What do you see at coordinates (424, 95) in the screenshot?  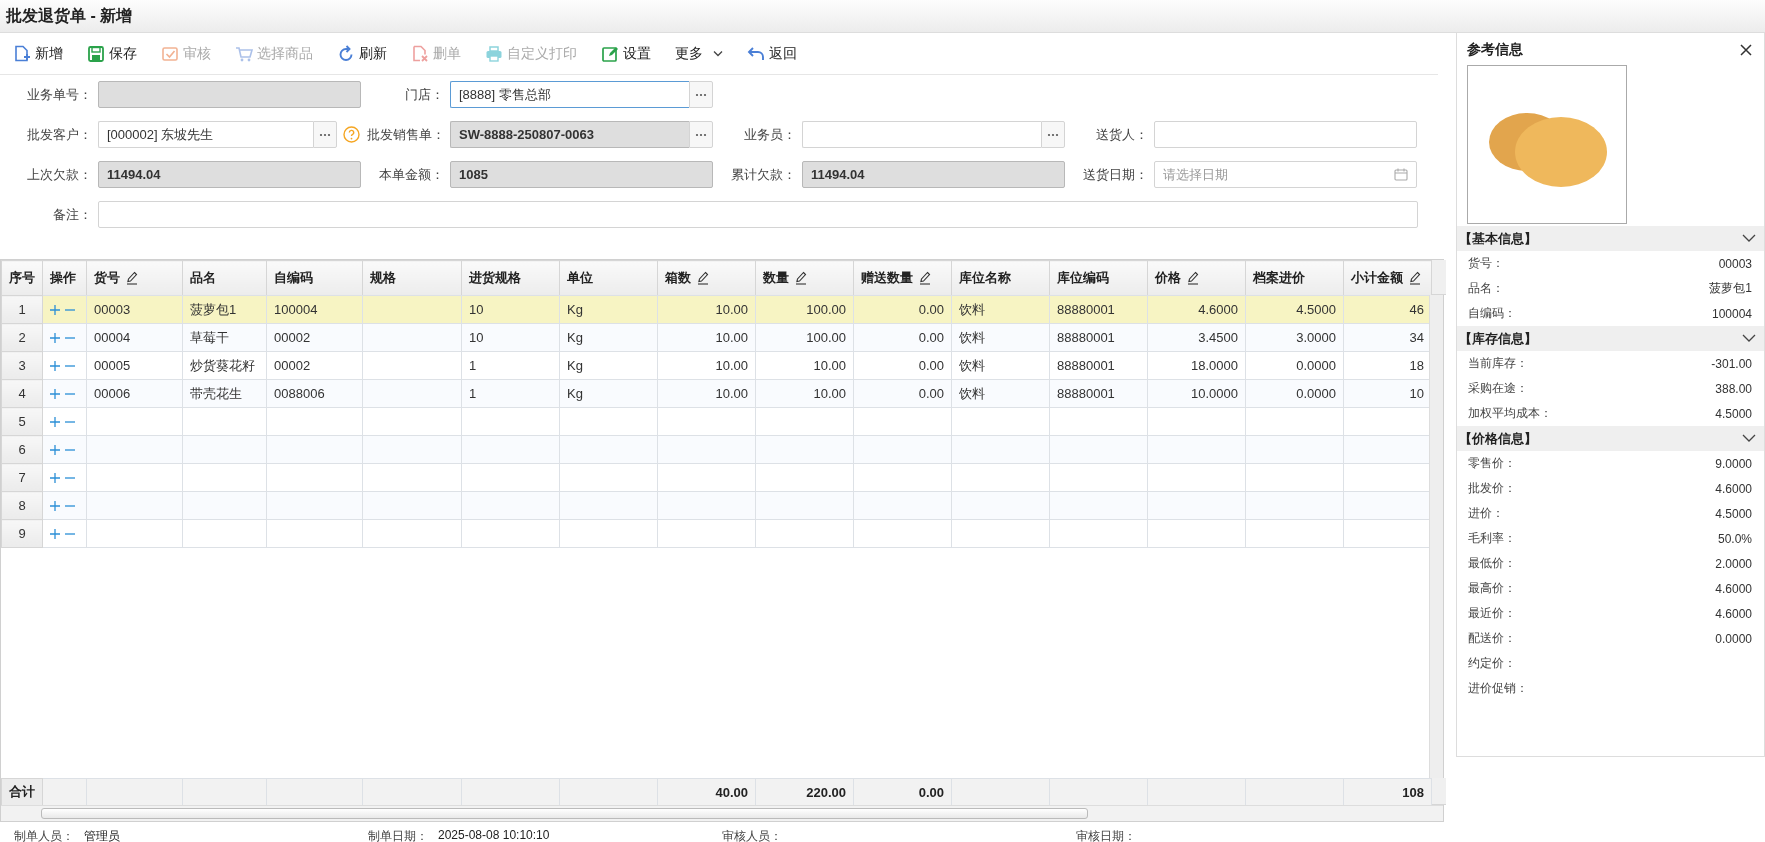 I see `field-label: 门店：` at bounding box center [424, 95].